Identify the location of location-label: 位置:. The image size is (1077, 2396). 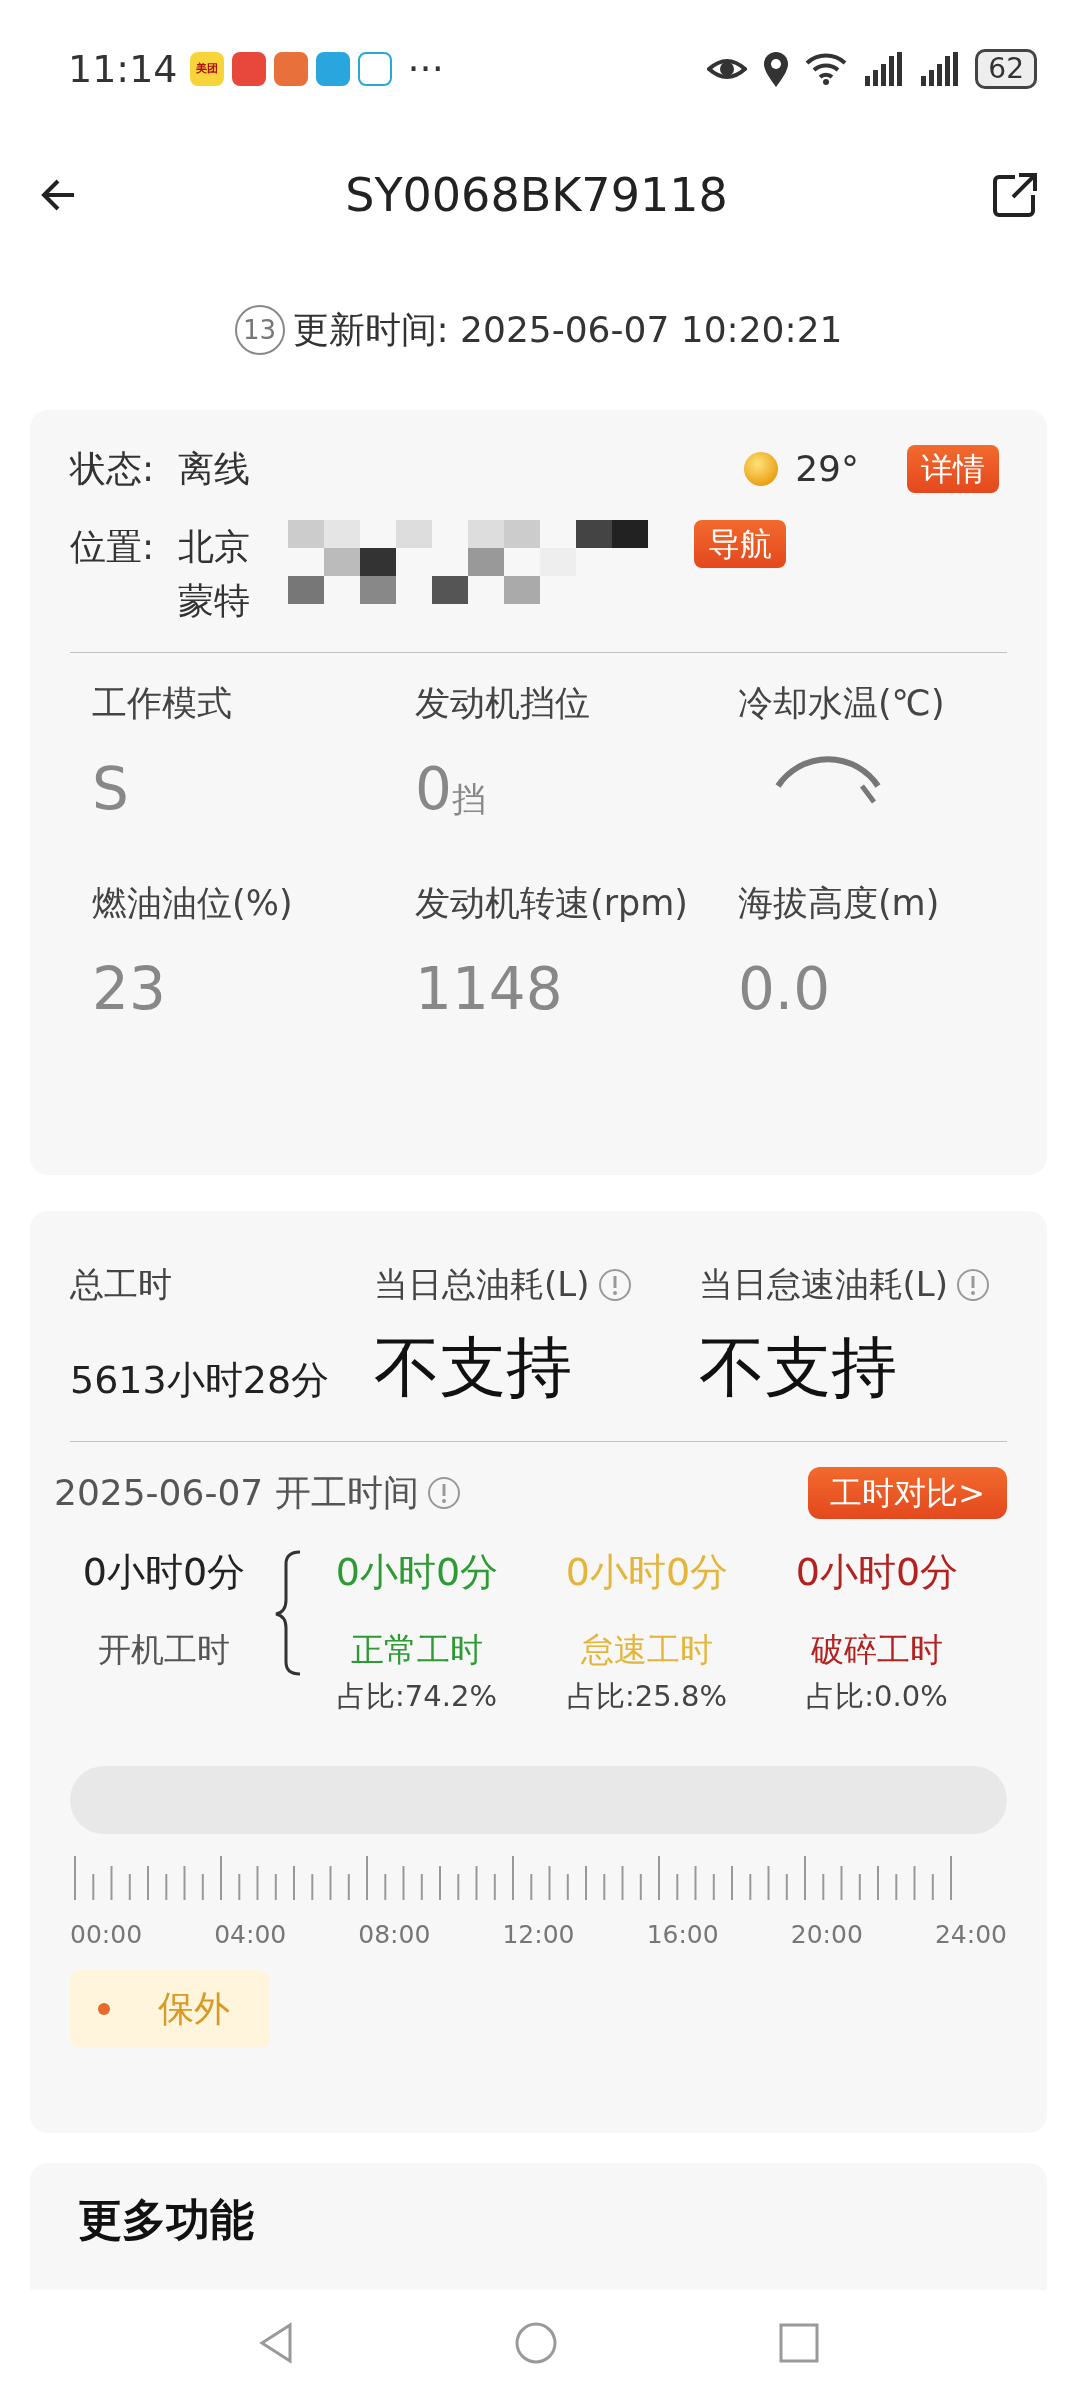
(112, 547).